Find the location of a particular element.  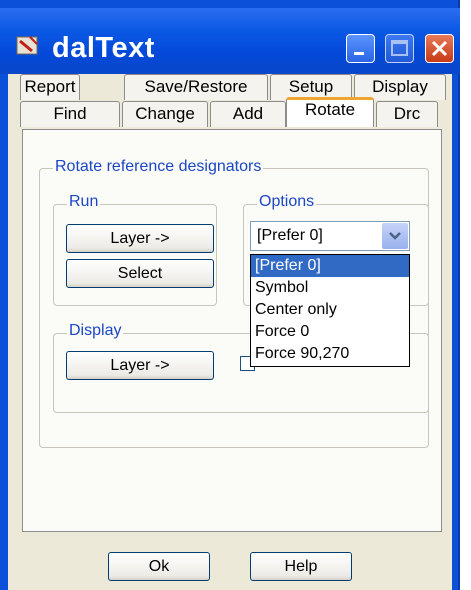

options-selected-value: [Prefer 0] is located at coordinates (290, 235).